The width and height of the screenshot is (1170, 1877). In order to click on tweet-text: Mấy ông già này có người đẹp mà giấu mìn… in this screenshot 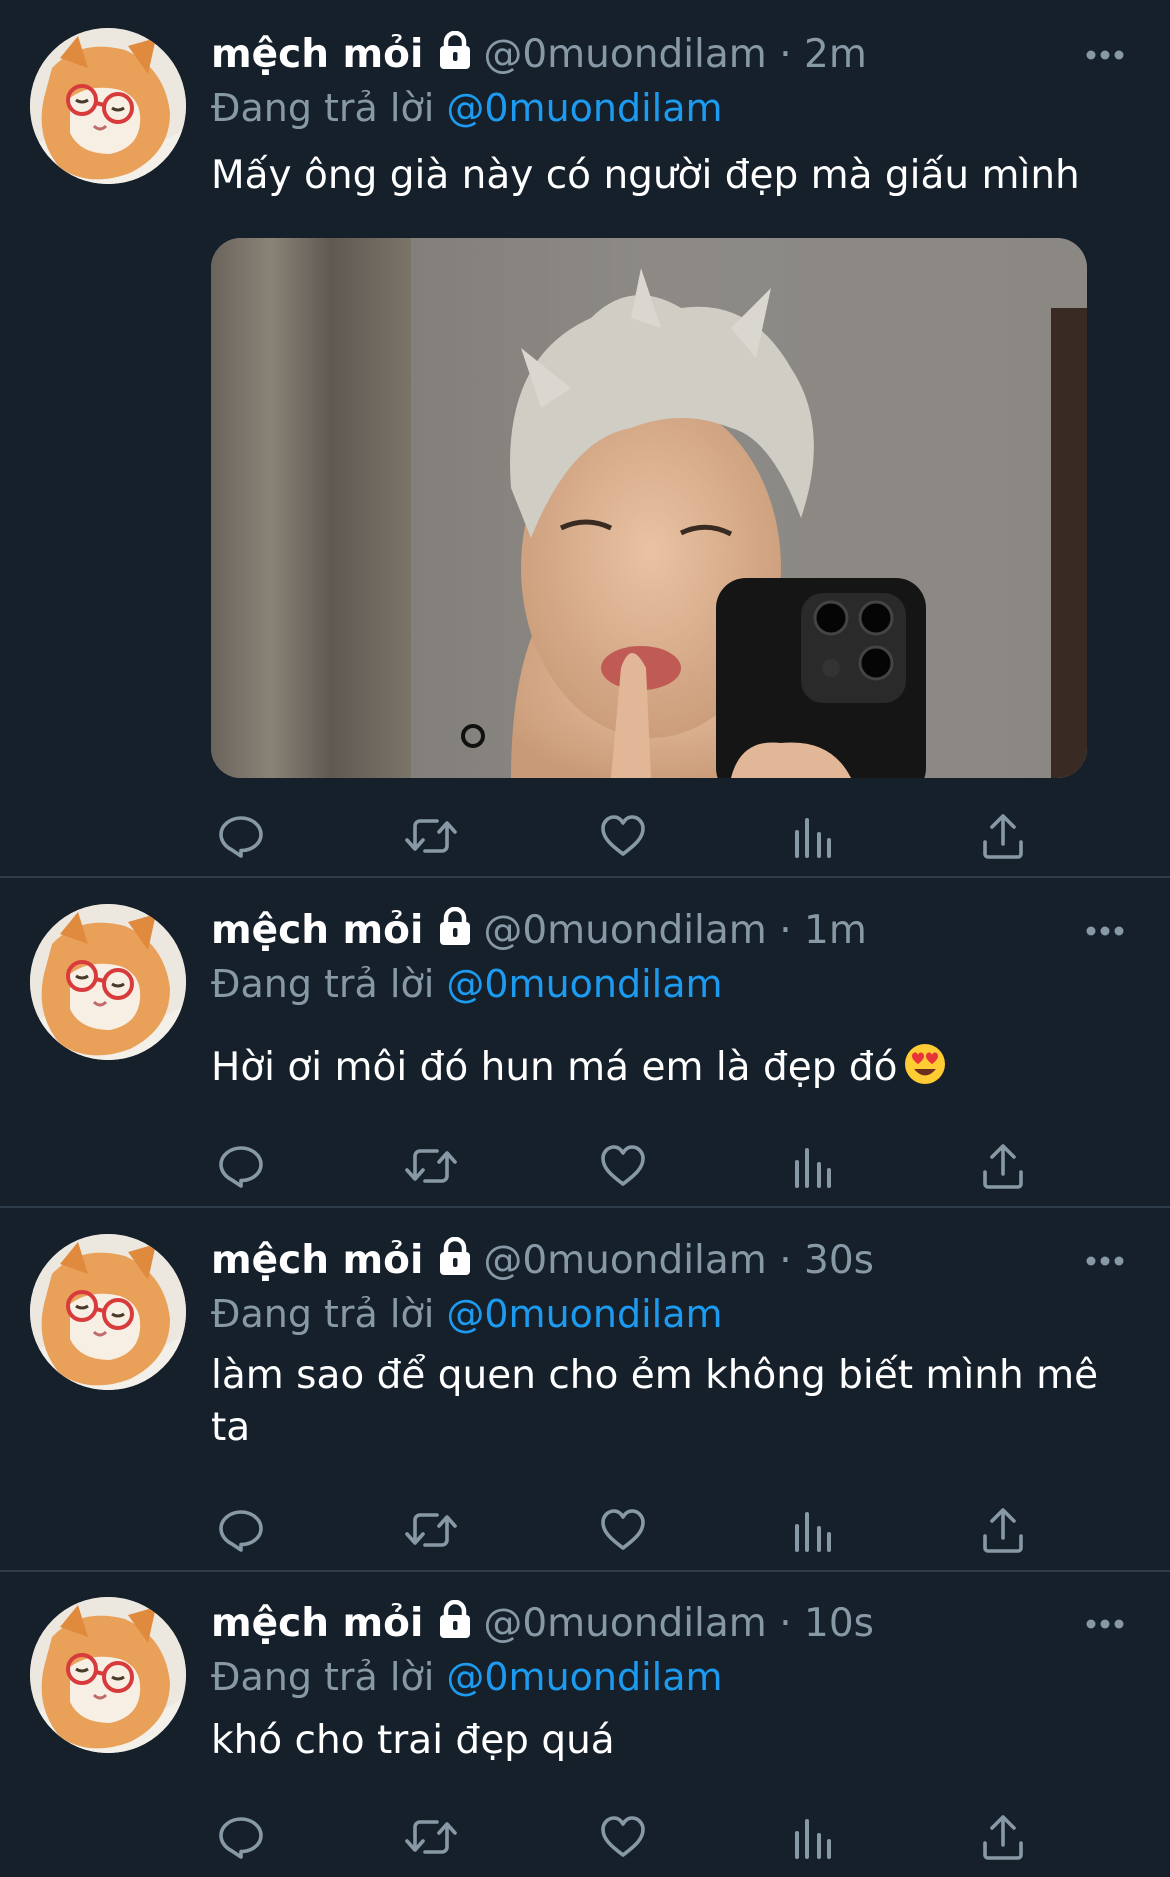, I will do `click(645, 175)`.